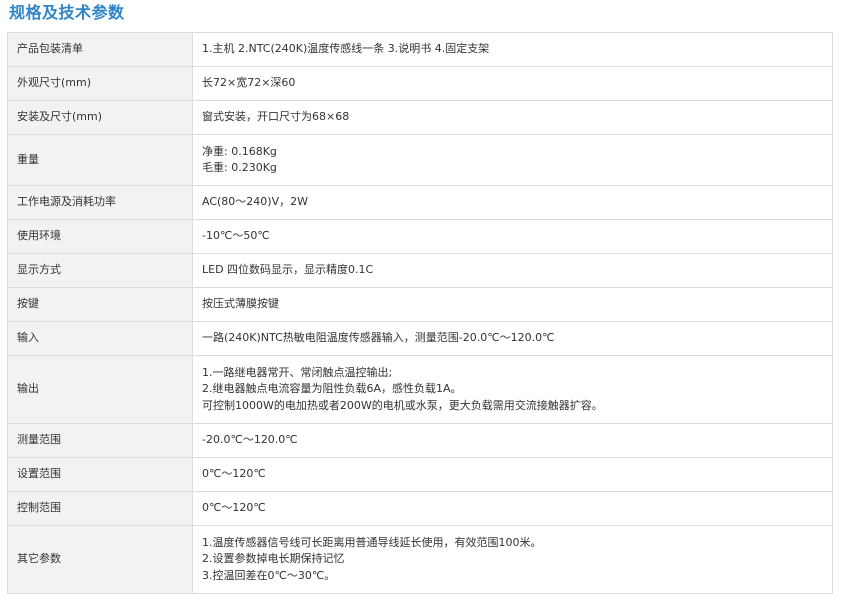  What do you see at coordinates (100, 49) in the screenshot?
I see `spec-label: 产品包装清单` at bounding box center [100, 49].